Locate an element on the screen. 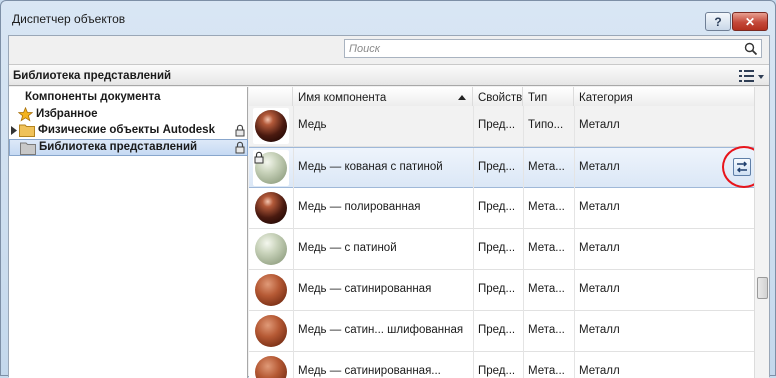 The width and height of the screenshot is (776, 378). tree-item-label: Избранное is located at coordinates (67, 114).